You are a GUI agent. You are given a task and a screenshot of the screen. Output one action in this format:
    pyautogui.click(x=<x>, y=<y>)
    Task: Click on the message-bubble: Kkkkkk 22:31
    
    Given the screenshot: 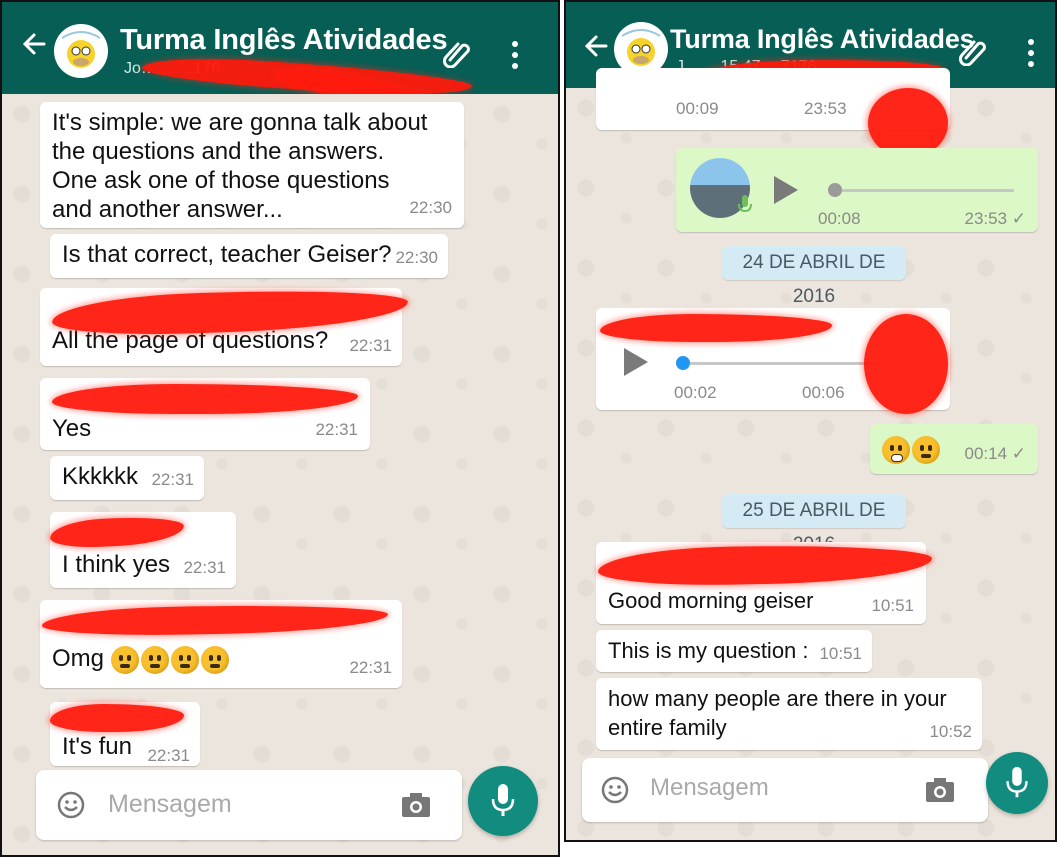 What is the action you would take?
    pyautogui.click(x=127, y=478)
    